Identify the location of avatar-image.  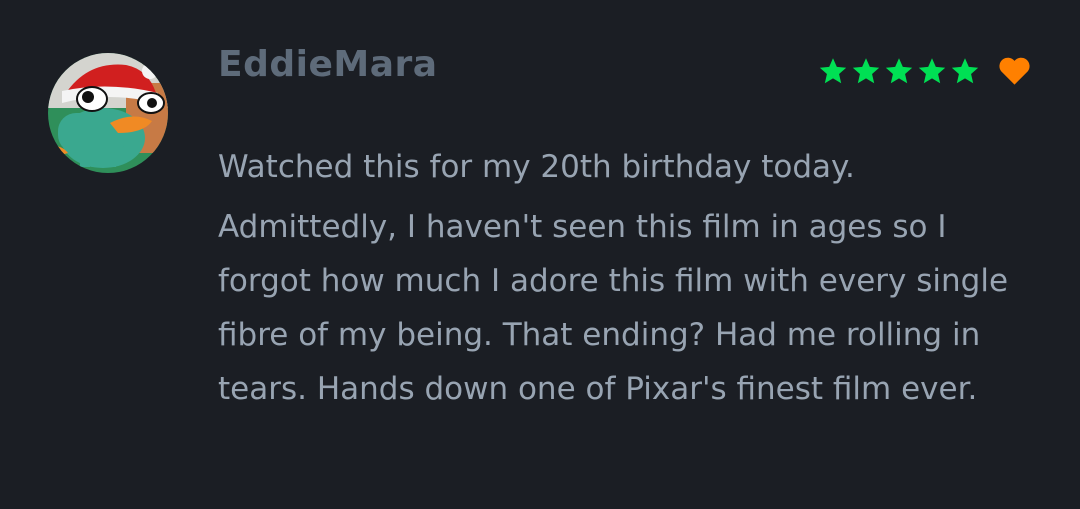
(108, 113).